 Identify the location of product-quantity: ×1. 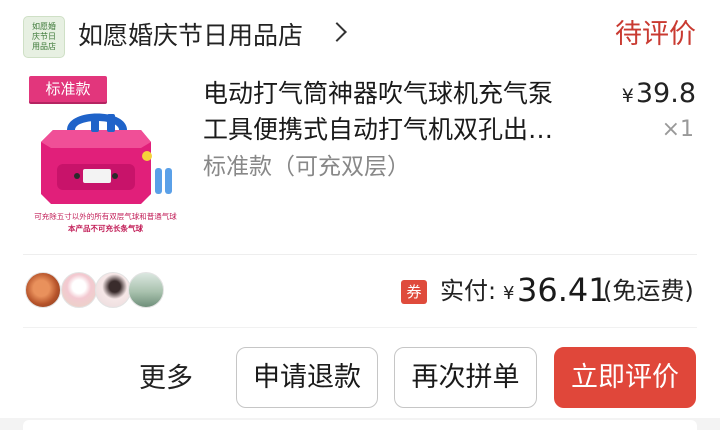
(677, 129).